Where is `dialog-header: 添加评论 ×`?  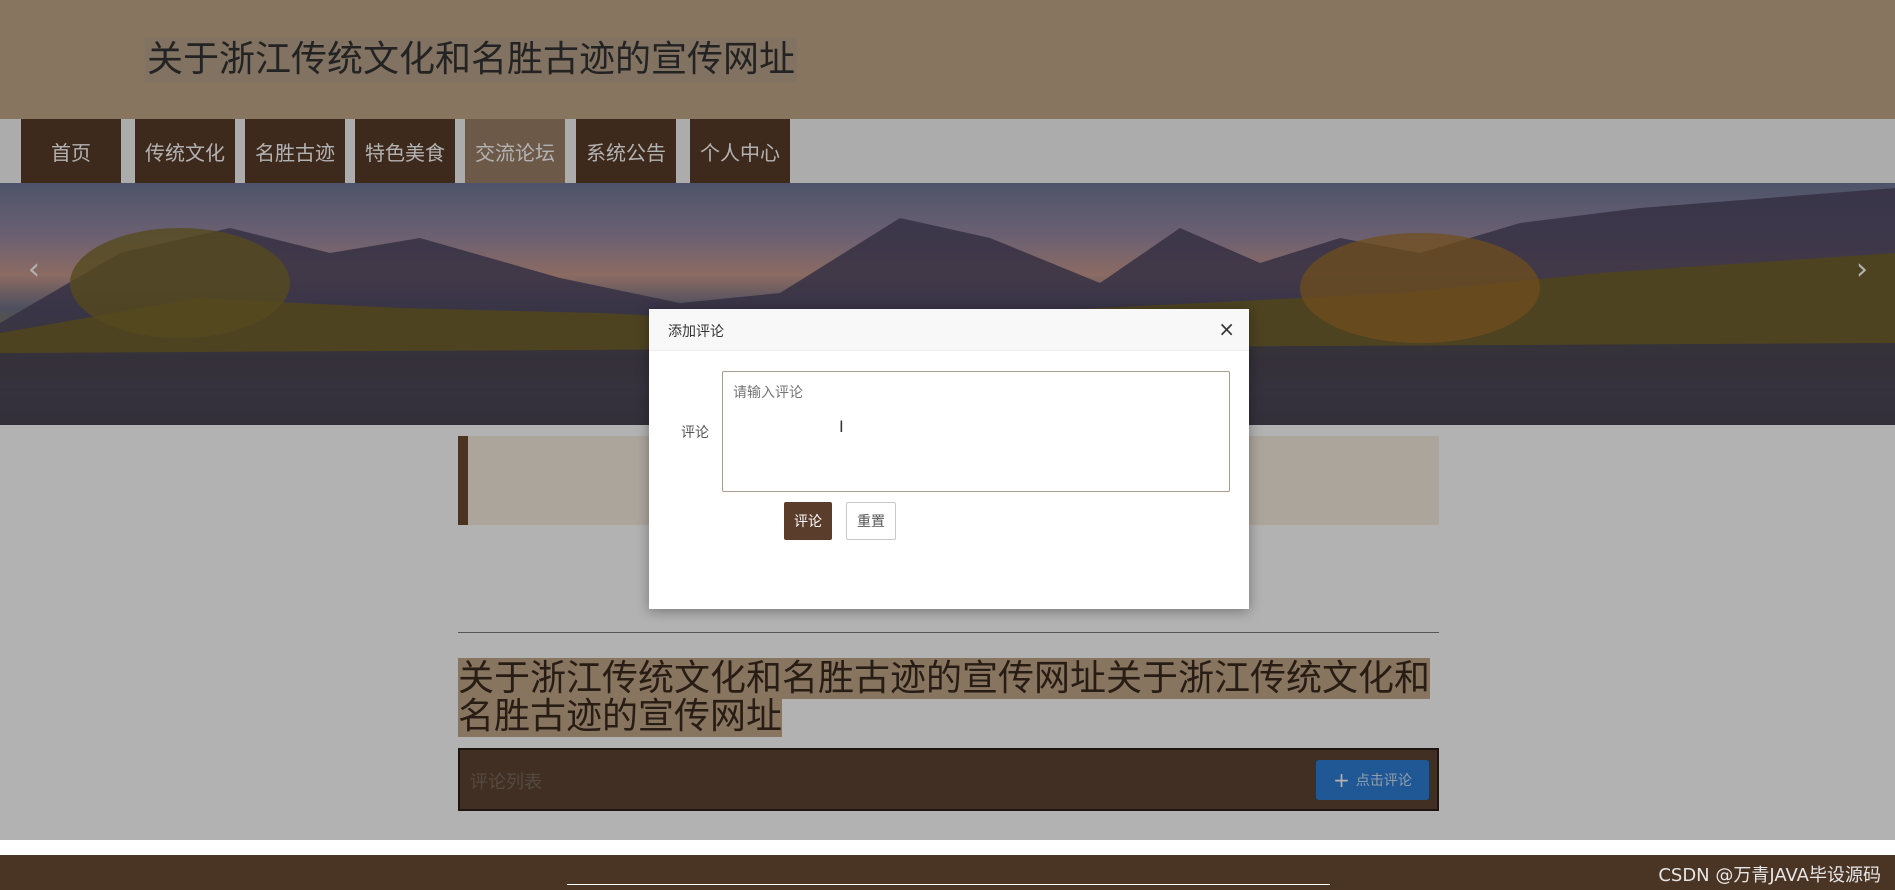 dialog-header: 添加评论 × is located at coordinates (949, 330).